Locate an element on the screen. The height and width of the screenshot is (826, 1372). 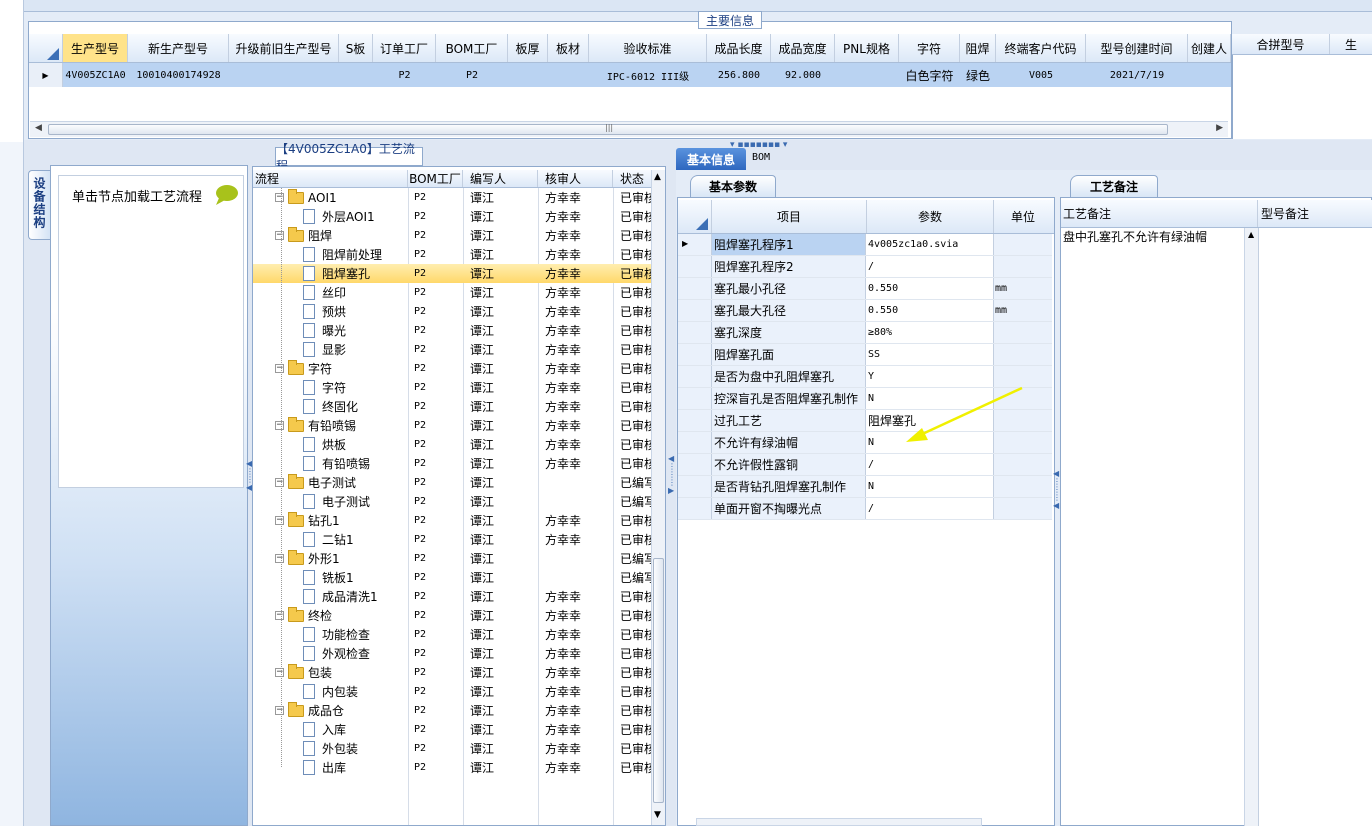
tree-step-row: 丝印 P2 谭江 方幸幸 已审核 is located at coordinates (454, 292).